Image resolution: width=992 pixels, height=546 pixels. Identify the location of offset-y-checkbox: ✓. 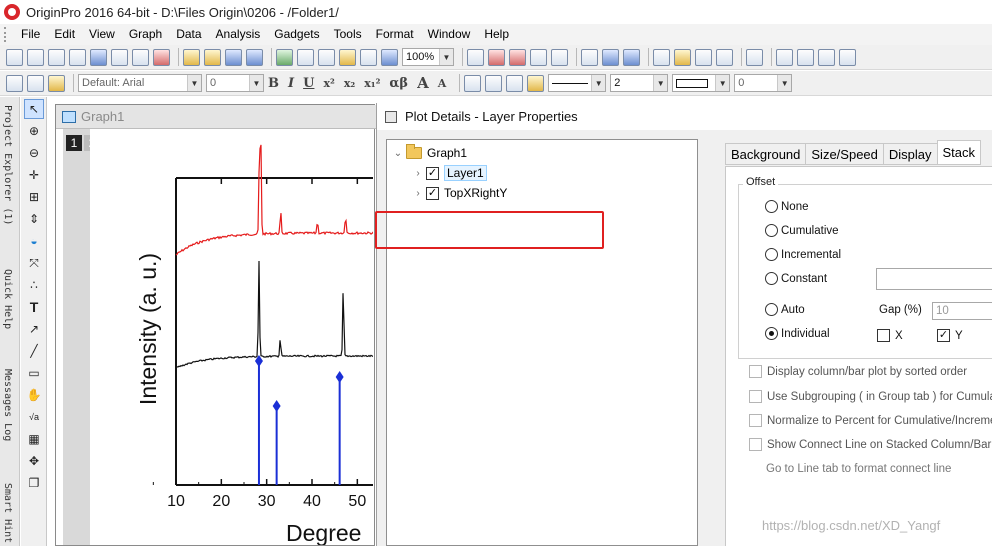
(943, 335).